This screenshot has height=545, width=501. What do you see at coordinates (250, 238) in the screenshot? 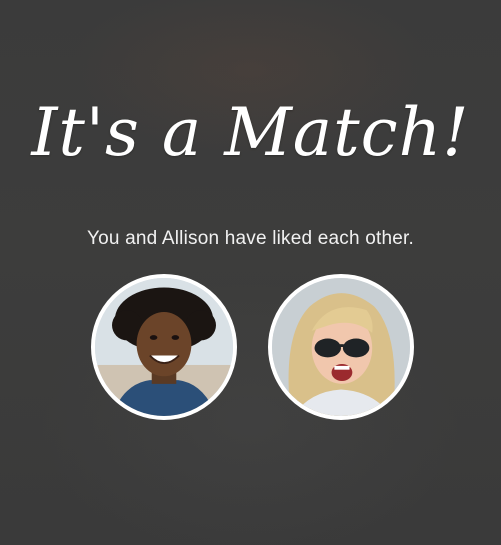
I see `match-subtitle: You and Allison have liked each other.` at bounding box center [250, 238].